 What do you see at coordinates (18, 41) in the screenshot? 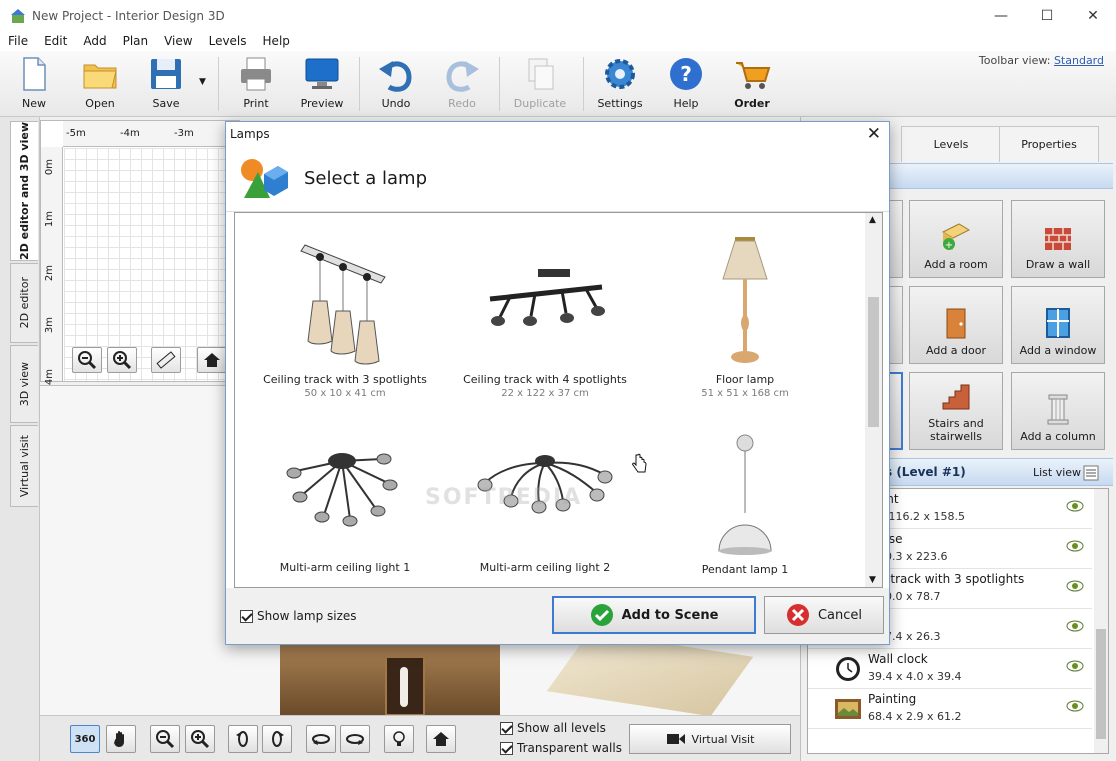
I see `menu-file: File` at bounding box center [18, 41].